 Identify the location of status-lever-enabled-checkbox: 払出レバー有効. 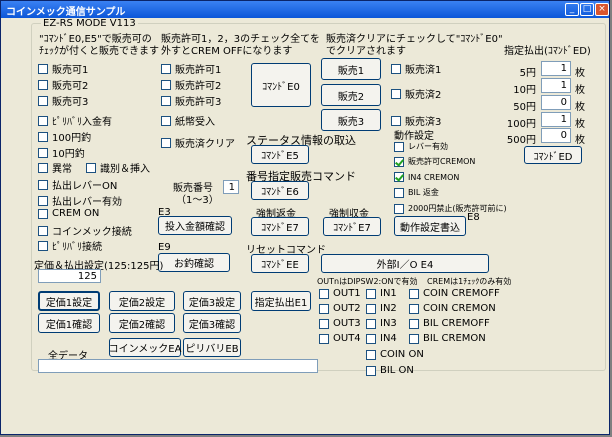
(80, 200).